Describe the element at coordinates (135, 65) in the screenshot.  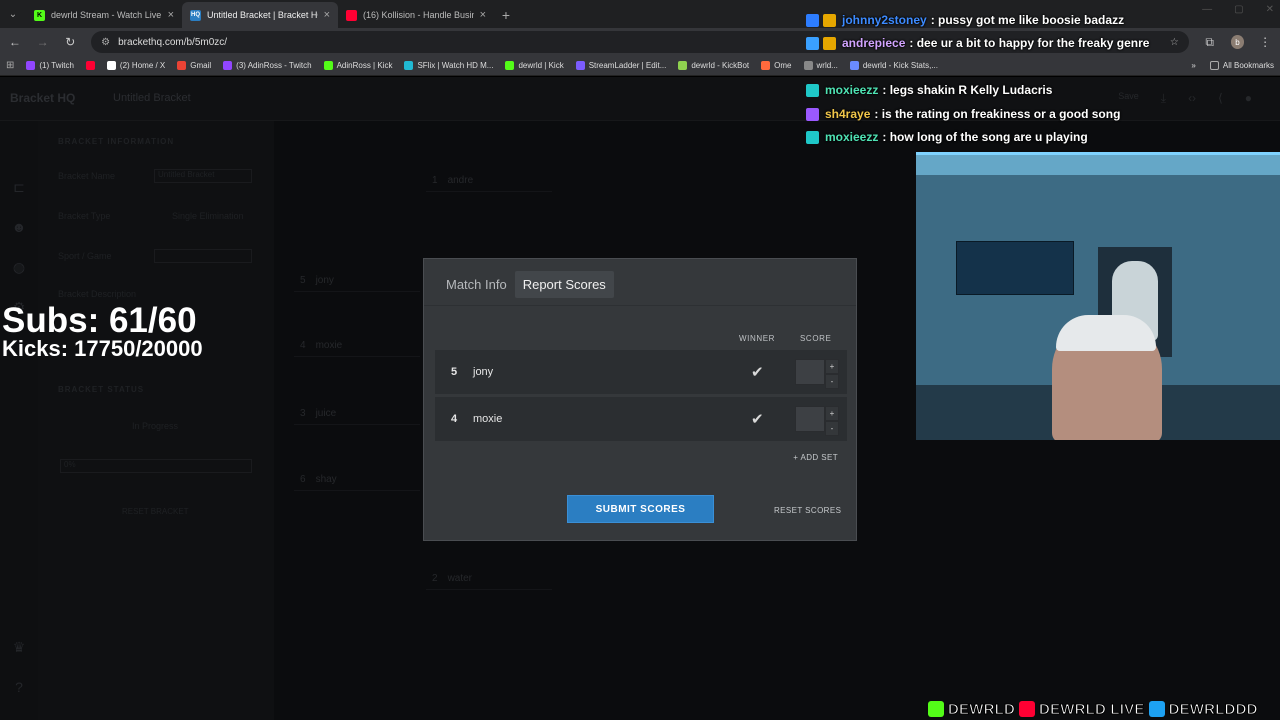
I see `bookmark-item: (2) Home / X` at that location.